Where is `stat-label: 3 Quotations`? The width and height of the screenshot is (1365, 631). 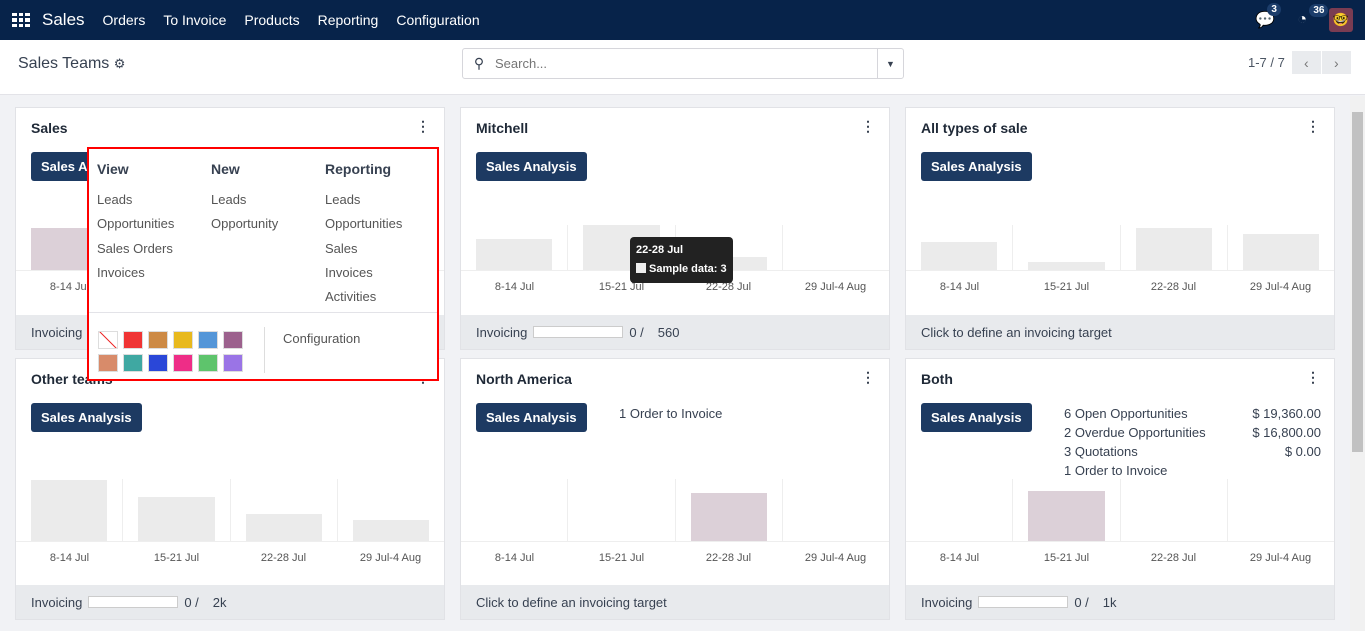
stat-label: 3 Quotations is located at coordinates (1101, 451).